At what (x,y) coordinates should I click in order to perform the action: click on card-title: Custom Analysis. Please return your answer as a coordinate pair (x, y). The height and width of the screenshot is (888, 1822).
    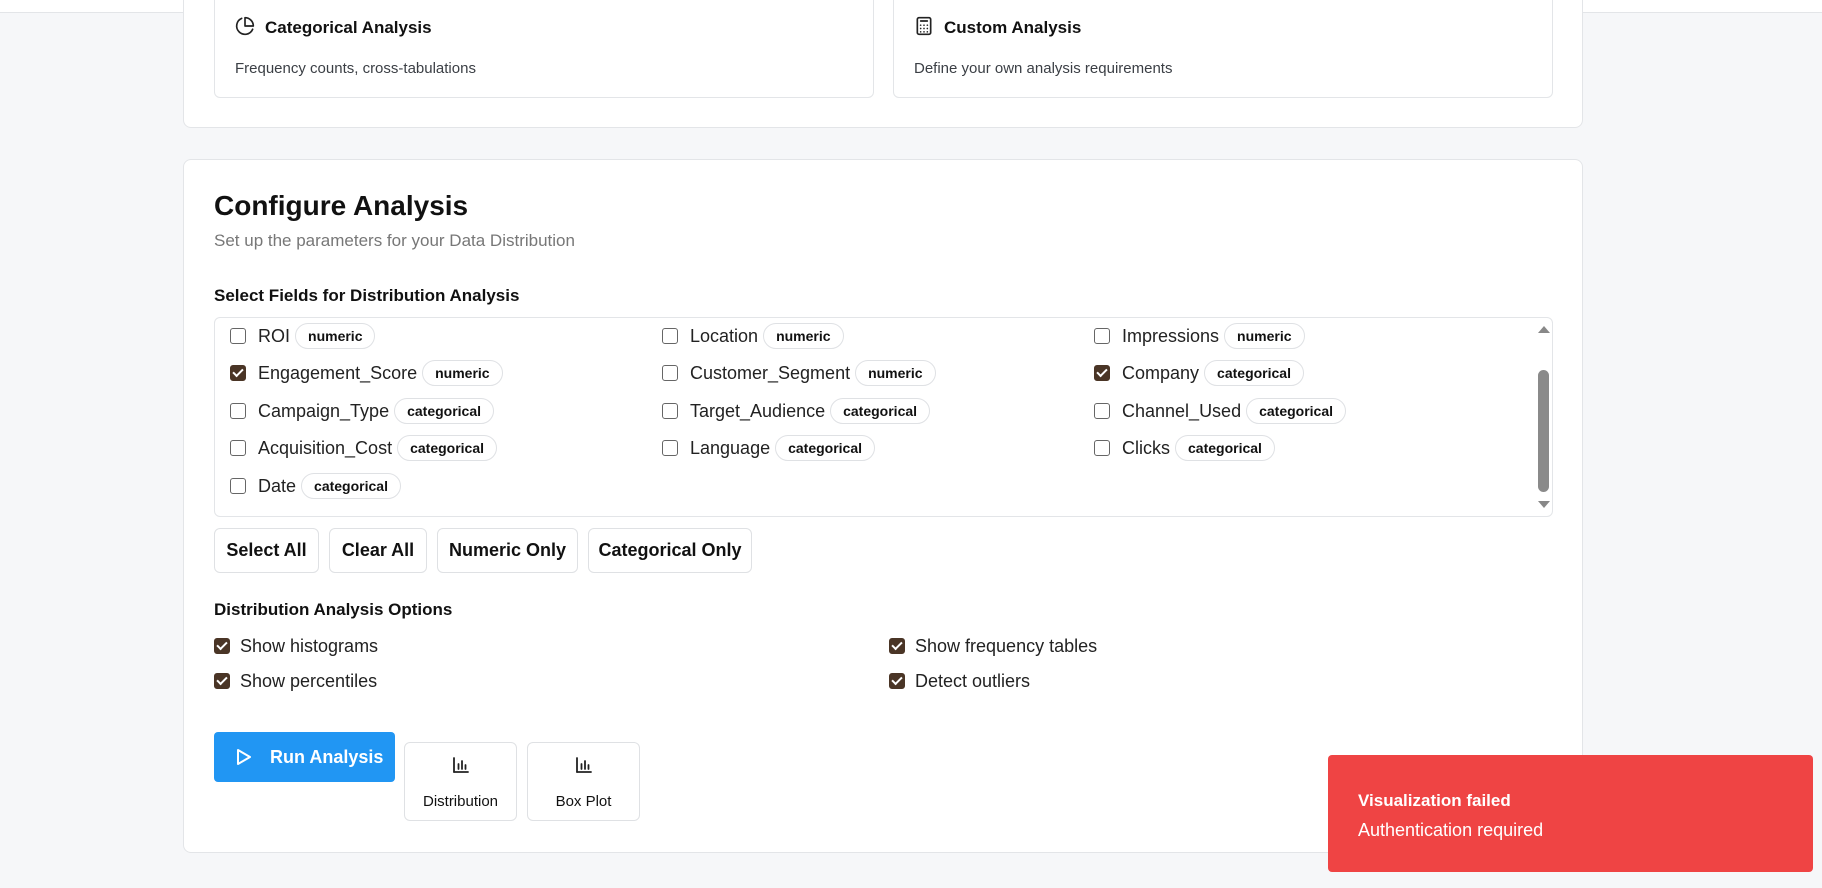
    Looking at the image, I should click on (1013, 27).